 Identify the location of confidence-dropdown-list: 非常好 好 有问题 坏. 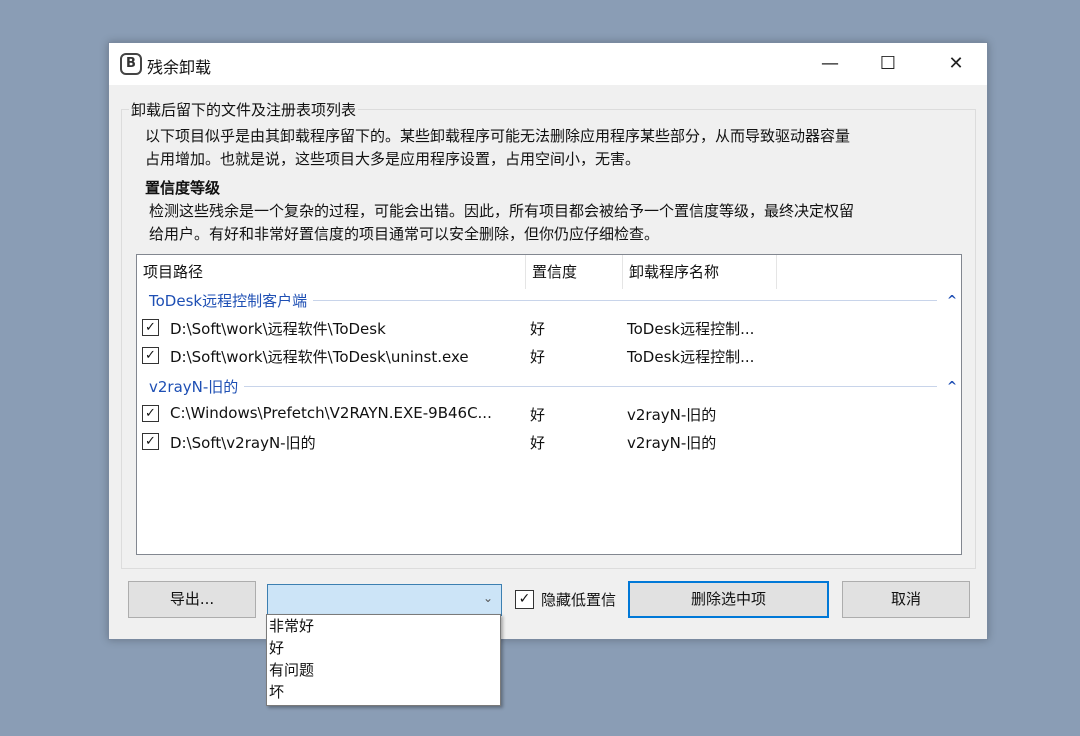
(383, 660).